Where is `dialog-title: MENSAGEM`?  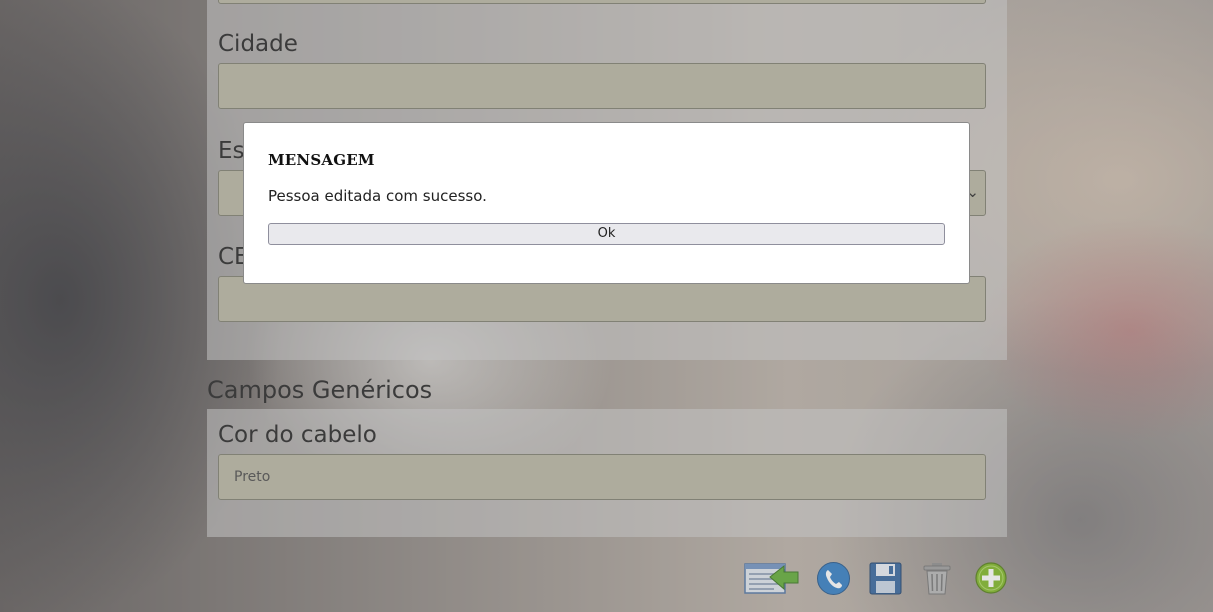
dialog-title: MENSAGEM is located at coordinates (321, 160).